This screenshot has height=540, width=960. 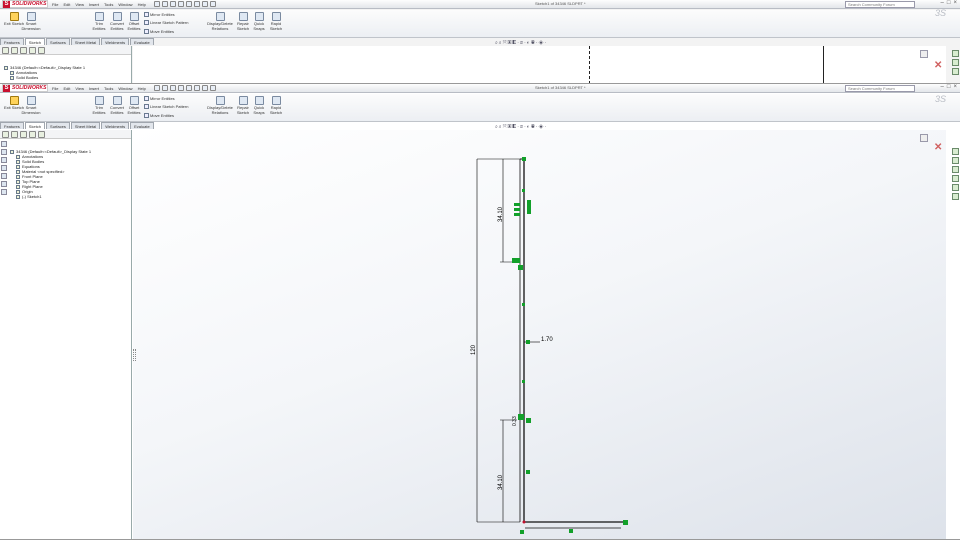 I want to click on mirror-entities-button: Mirror Entities, so click(x=159, y=15).